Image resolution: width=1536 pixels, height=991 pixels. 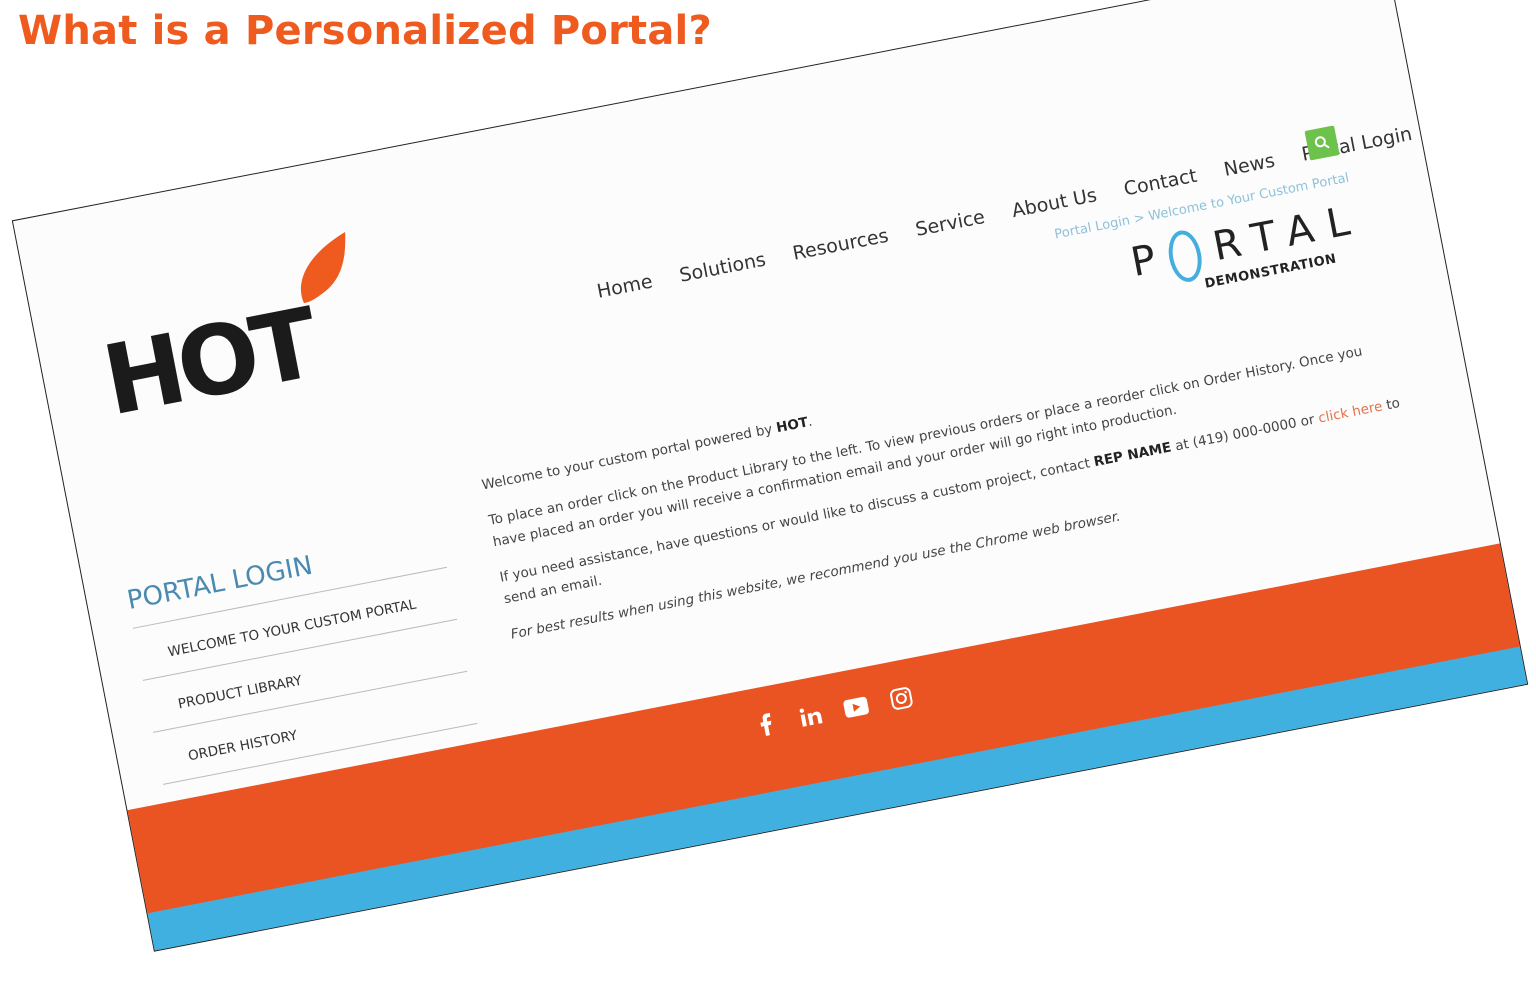 What do you see at coordinates (1054, 203) in the screenshot?
I see `nav-about-us: About Us` at bounding box center [1054, 203].